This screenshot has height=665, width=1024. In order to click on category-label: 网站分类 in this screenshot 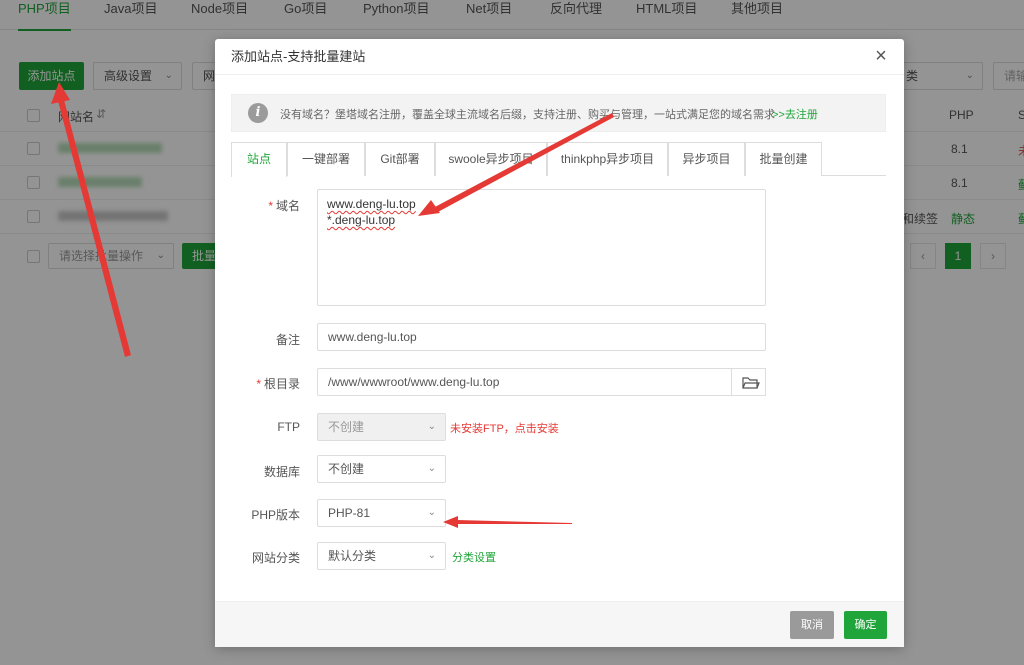, I will do `click(275, 558)`.